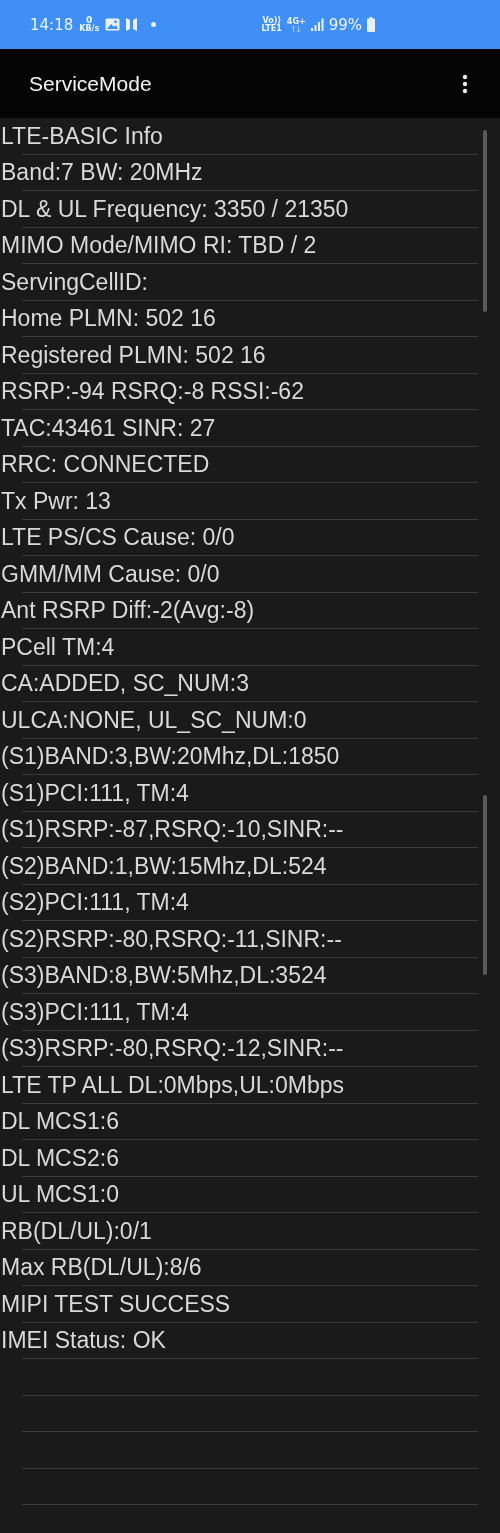 Image resolution: width=500 pixels, height=1533 pixels. Describe the element at coordinates (90, 83) in the screenshot. I see `app-title: ServiceMode` at that location.